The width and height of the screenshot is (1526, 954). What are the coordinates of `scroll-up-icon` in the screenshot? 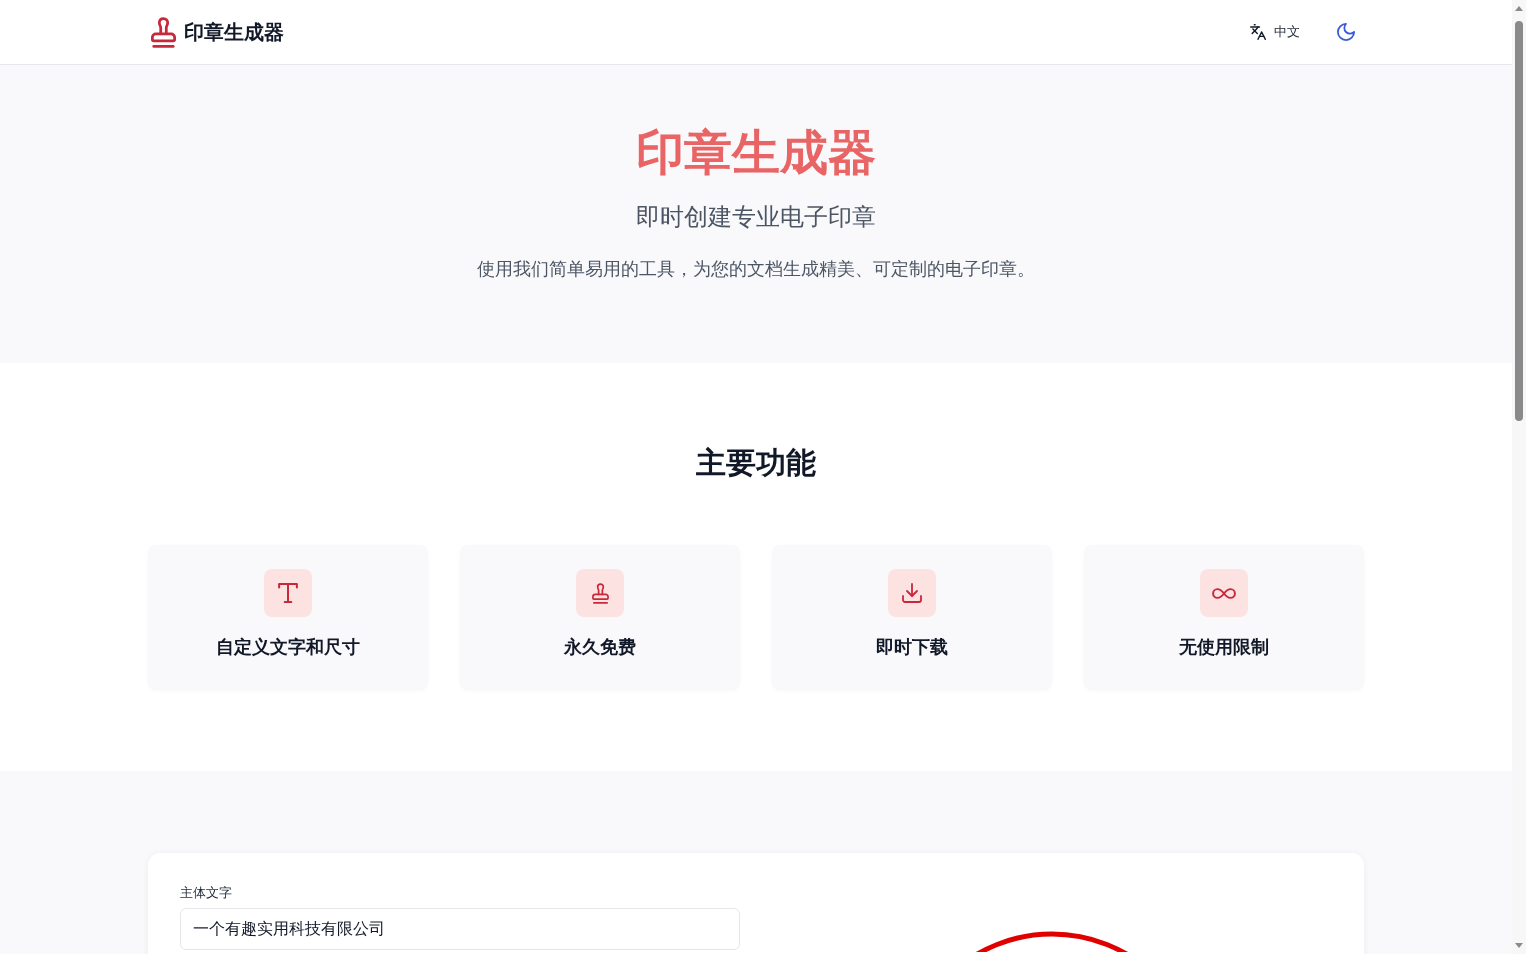 It's located at (1519, 8).